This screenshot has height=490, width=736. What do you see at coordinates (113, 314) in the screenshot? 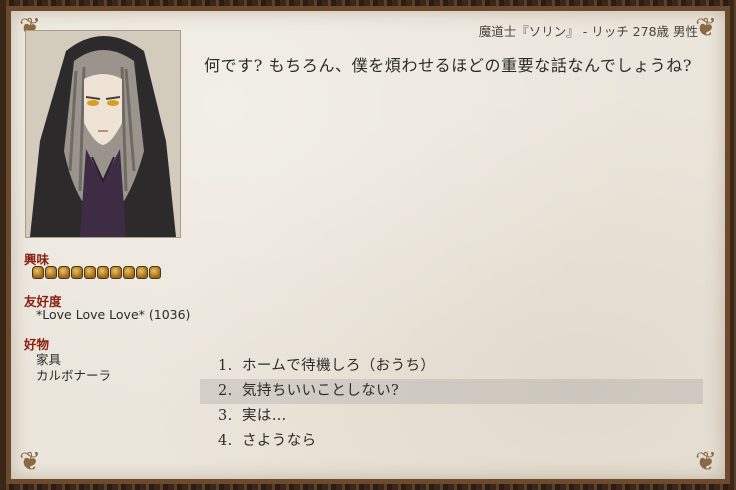
I see `friendship-value: *Love Love Love* (1036)` at bounding box center [113, 314].